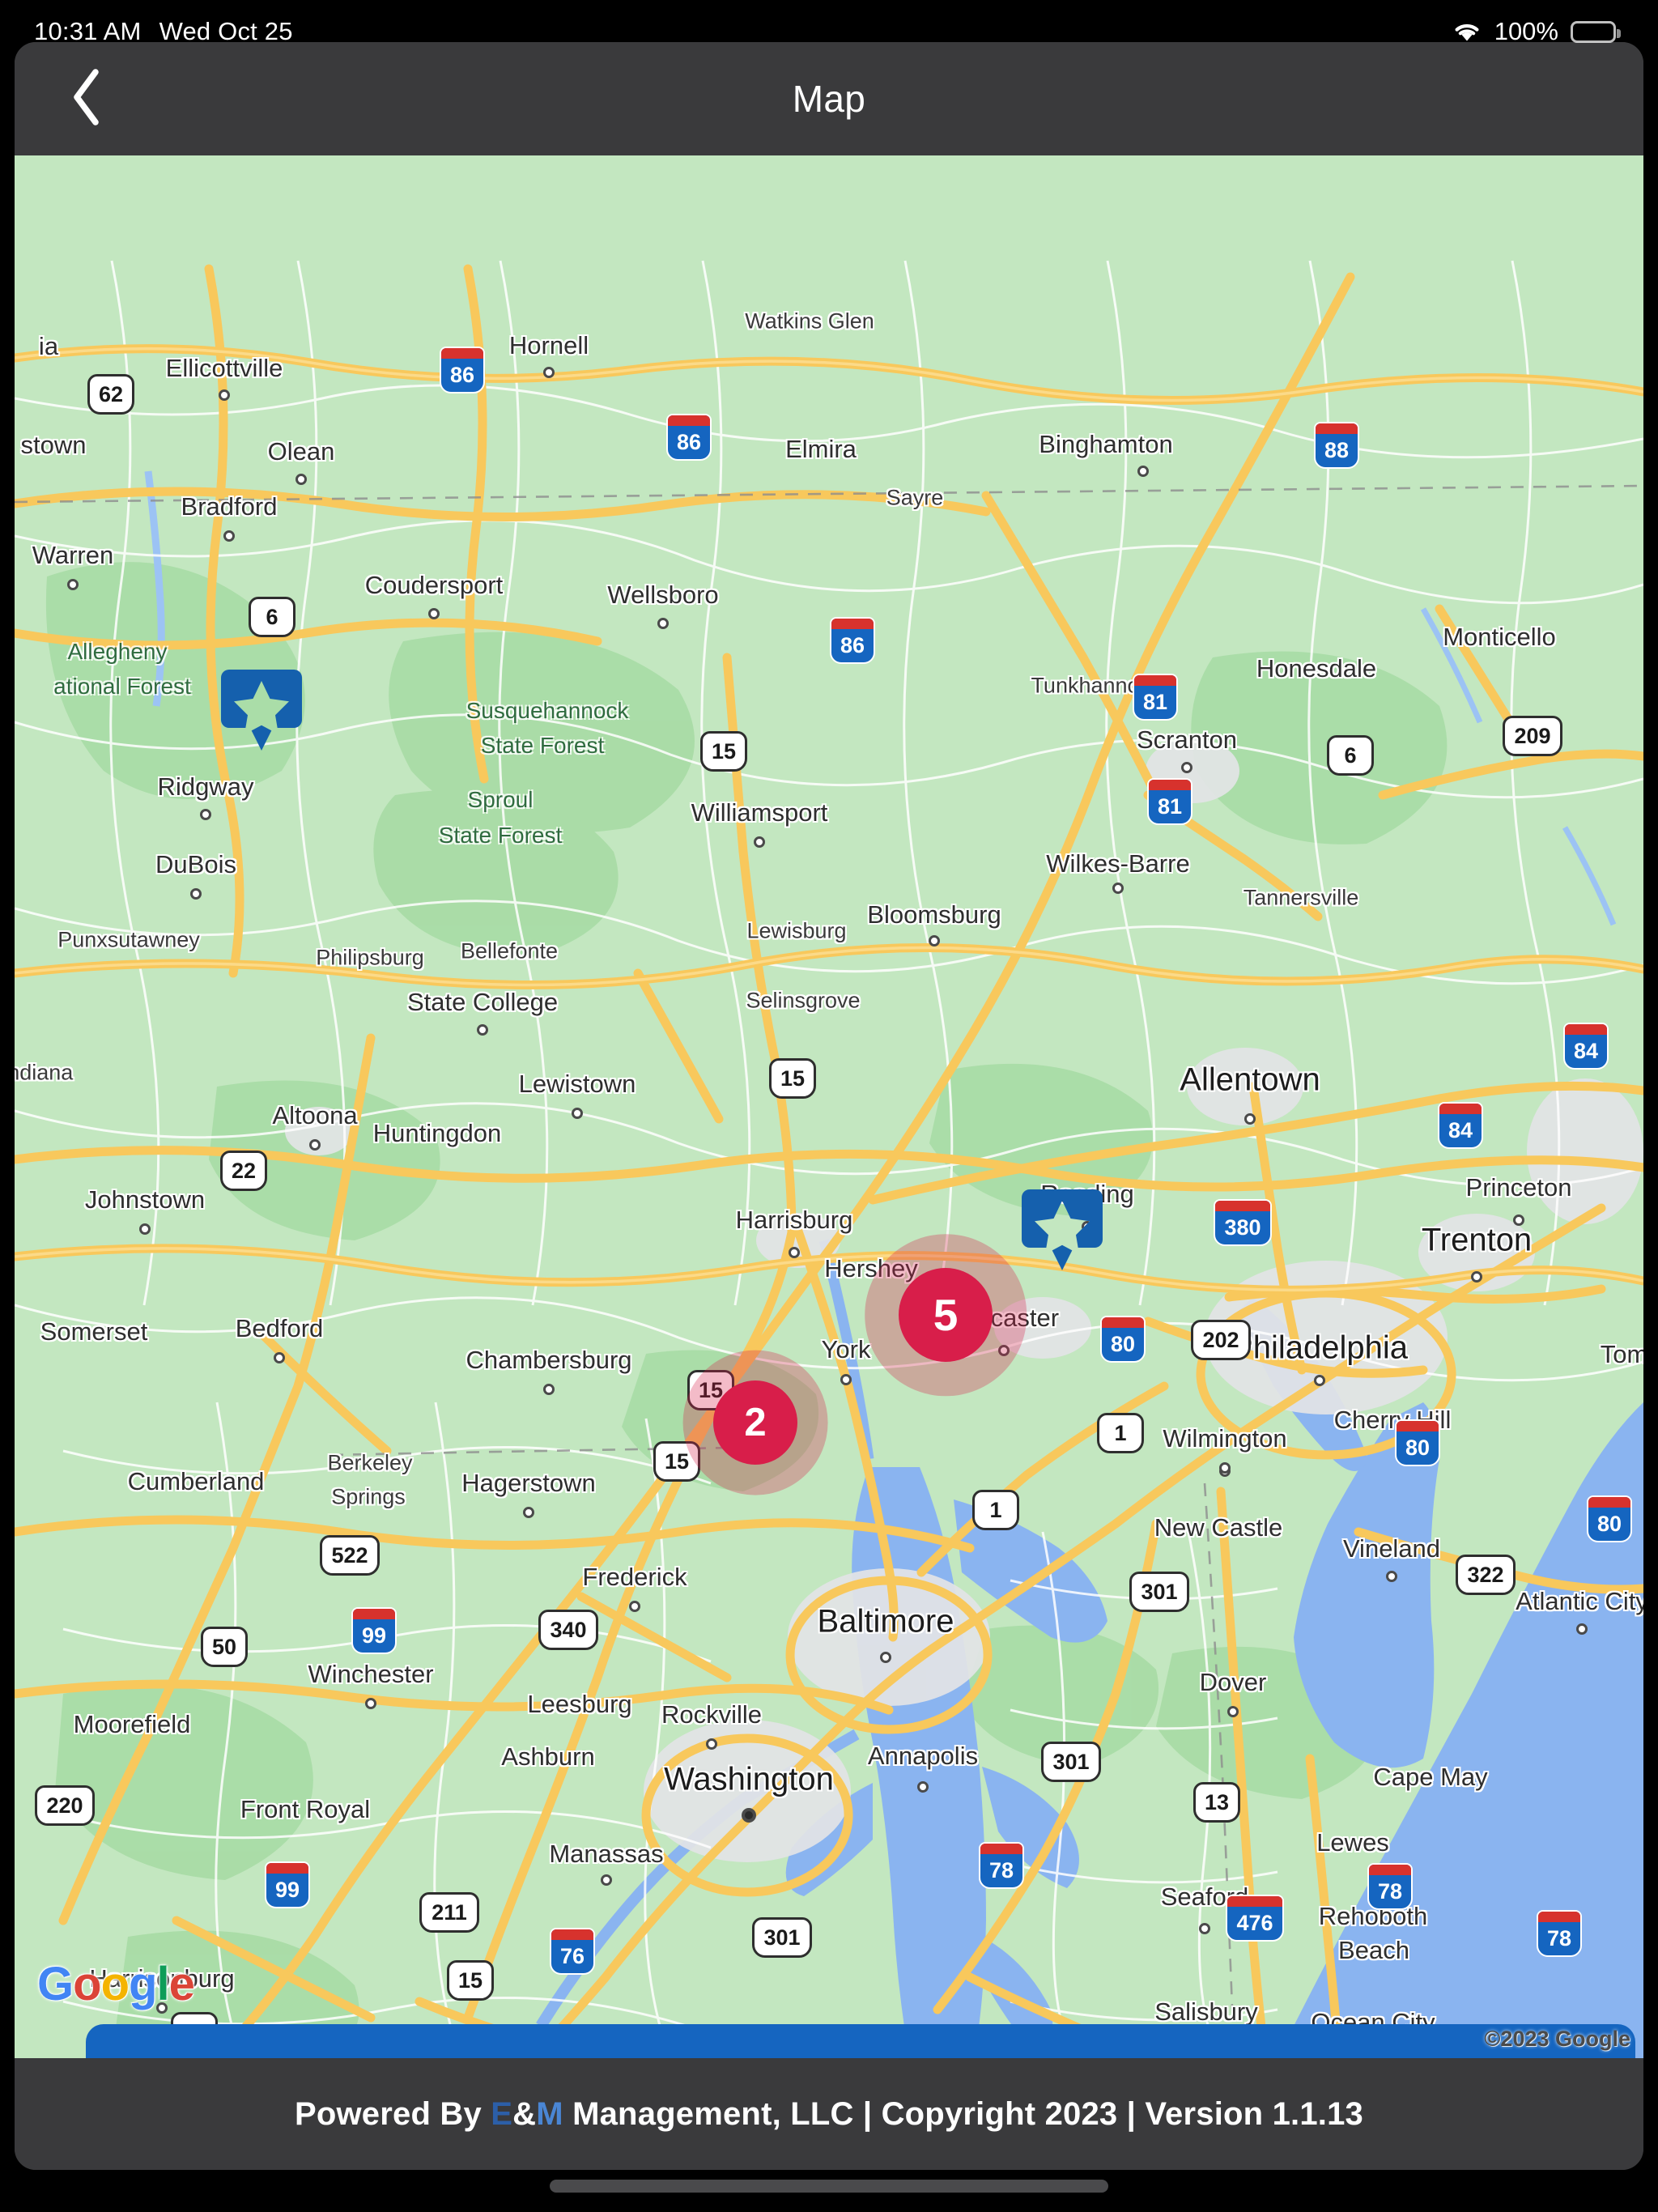  I want to click on battery-full-icon, so click(1596, 32).